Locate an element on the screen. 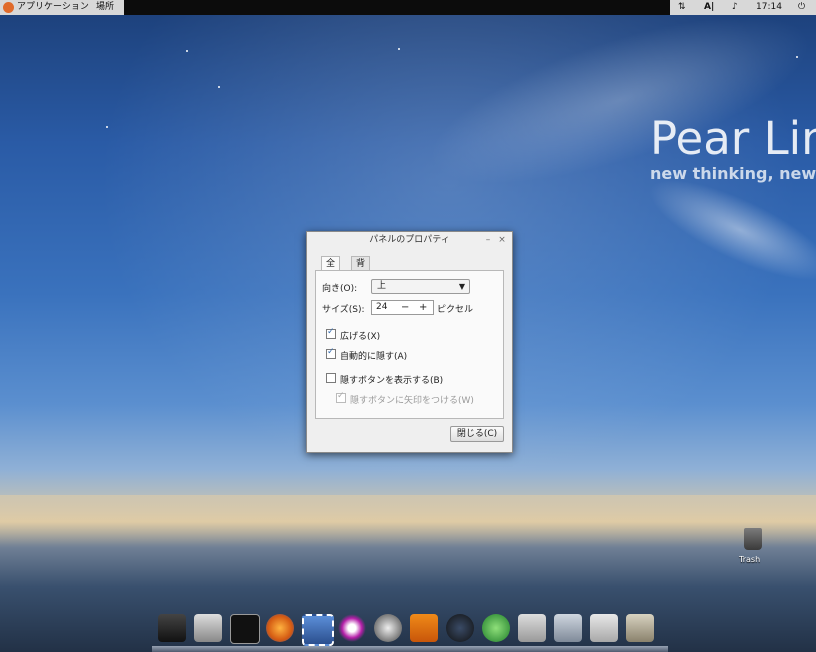 The width and height of the screenshot is (816, 652). dock is located at coordinates (410, 632).